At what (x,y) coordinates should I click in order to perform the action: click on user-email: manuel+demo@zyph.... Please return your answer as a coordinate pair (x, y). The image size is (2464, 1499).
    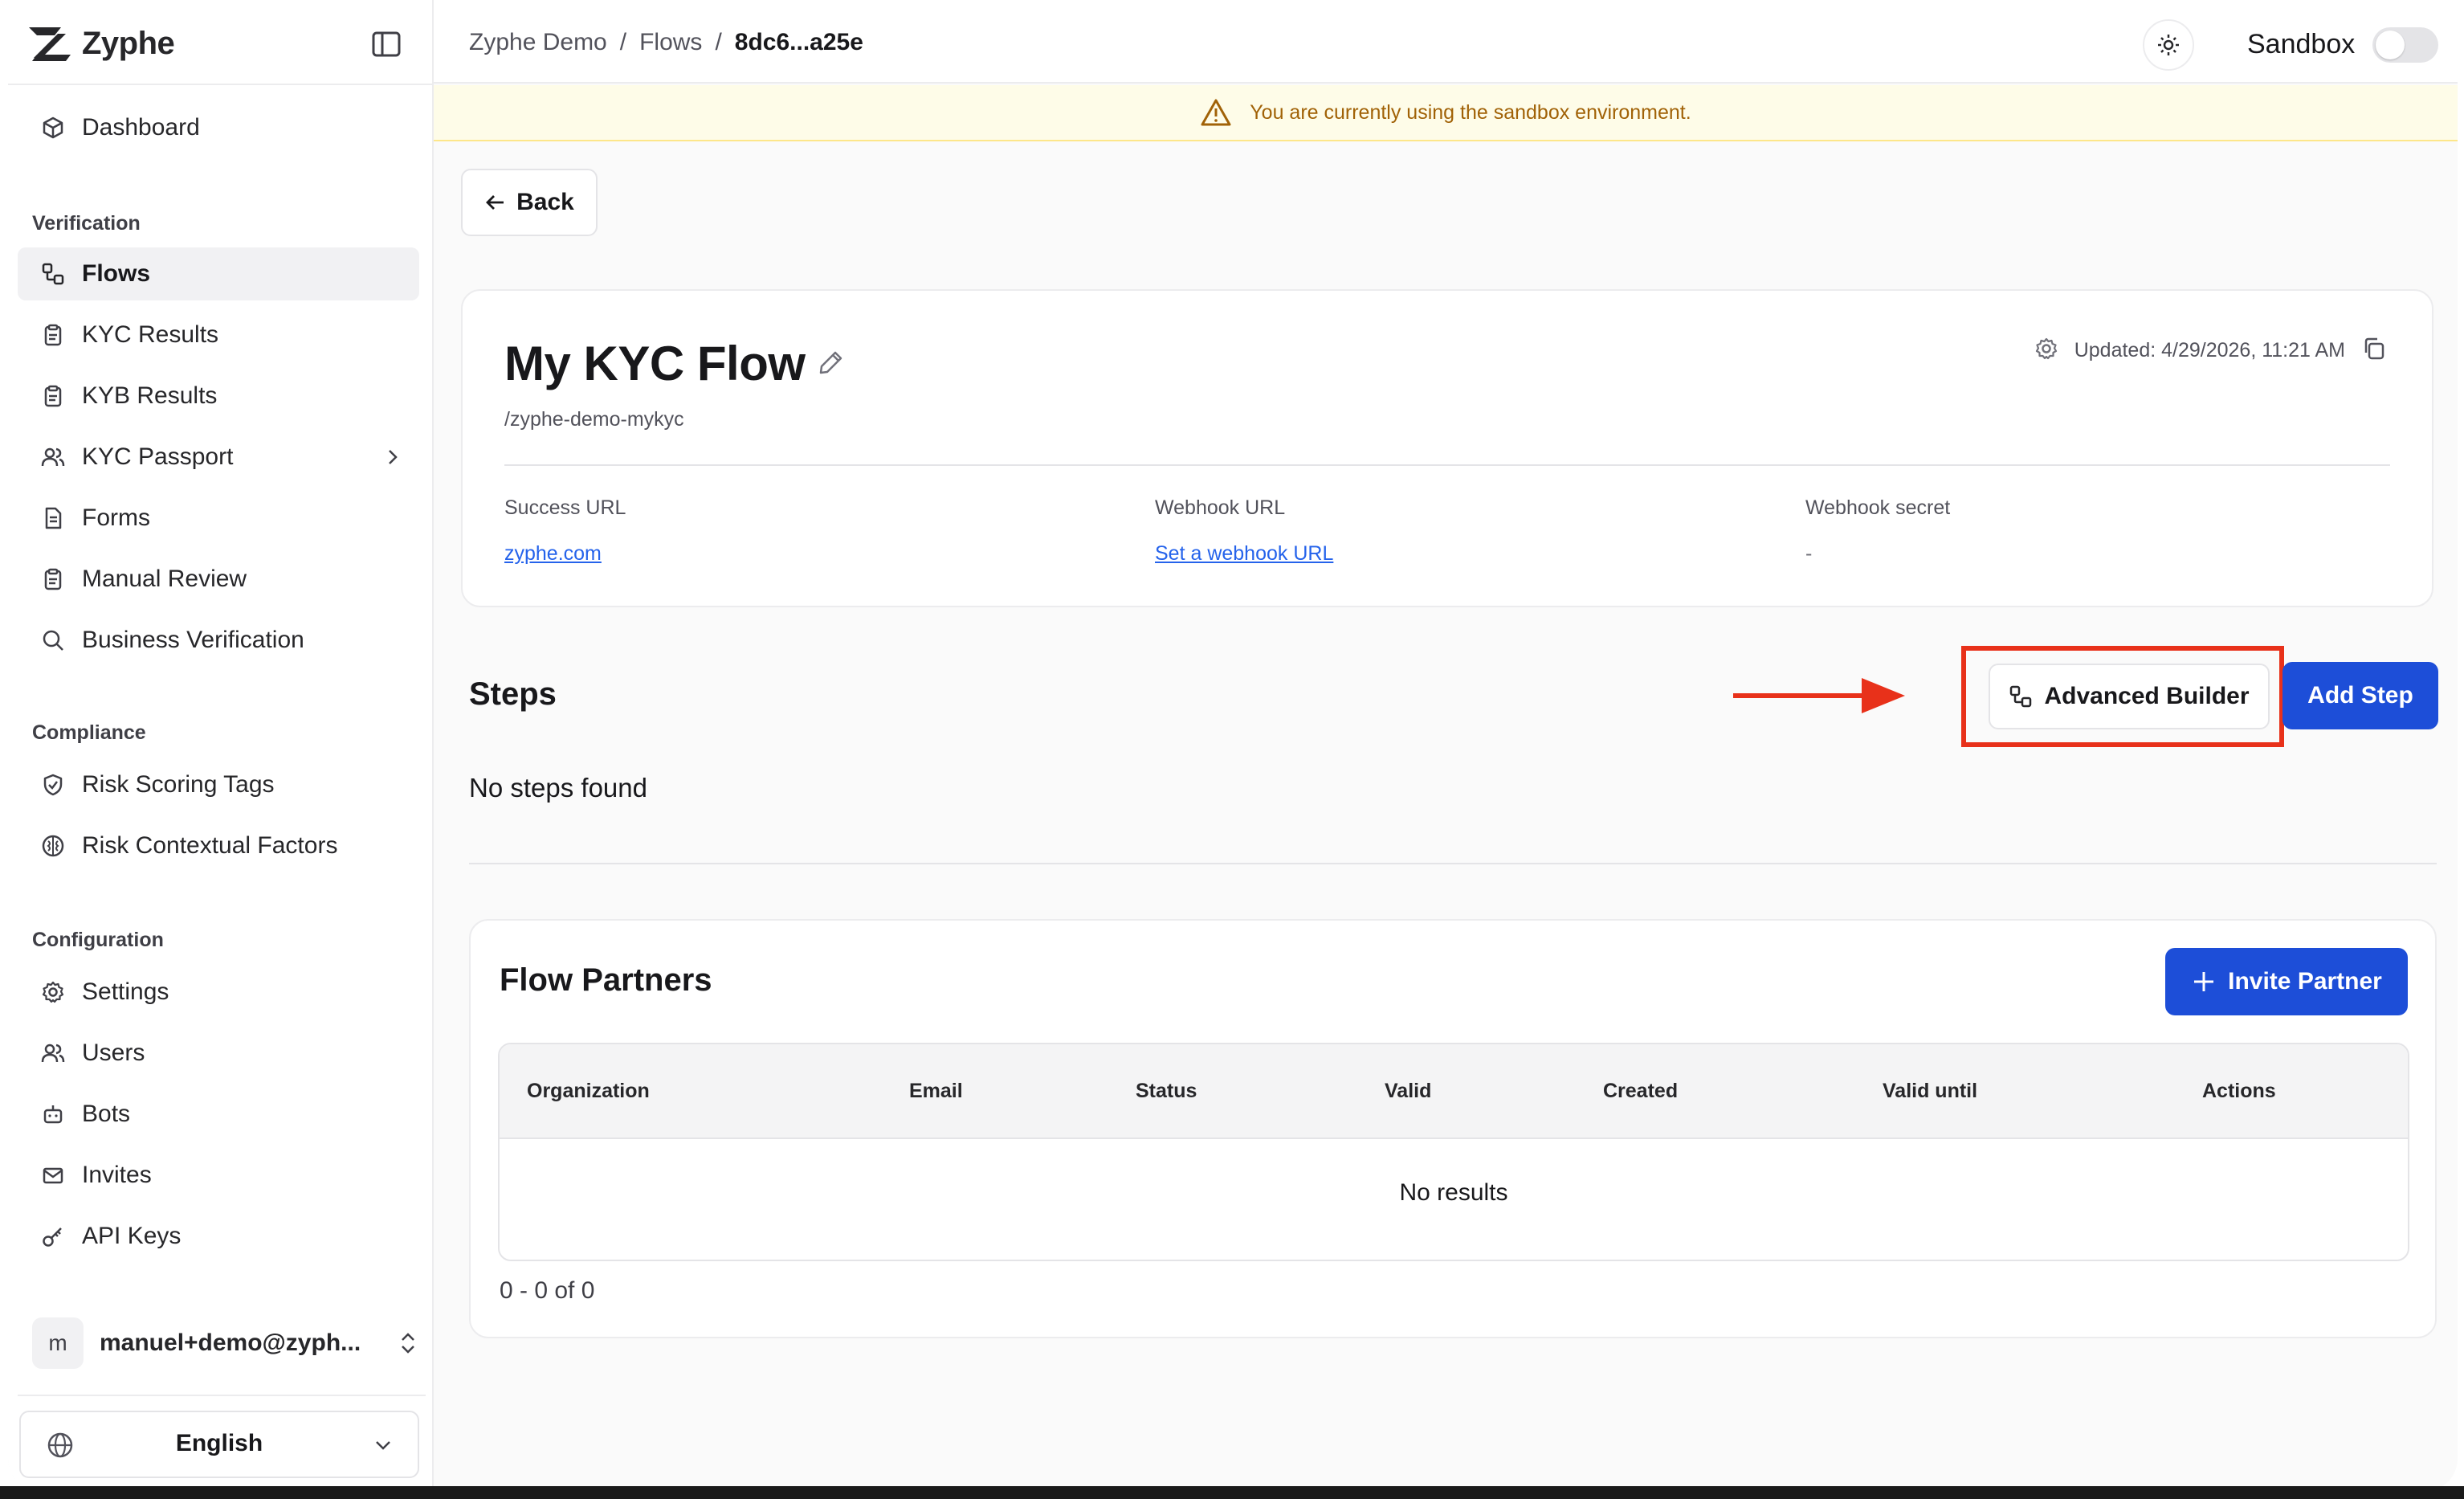
    Looking at the image, I should click on (230, 1342).